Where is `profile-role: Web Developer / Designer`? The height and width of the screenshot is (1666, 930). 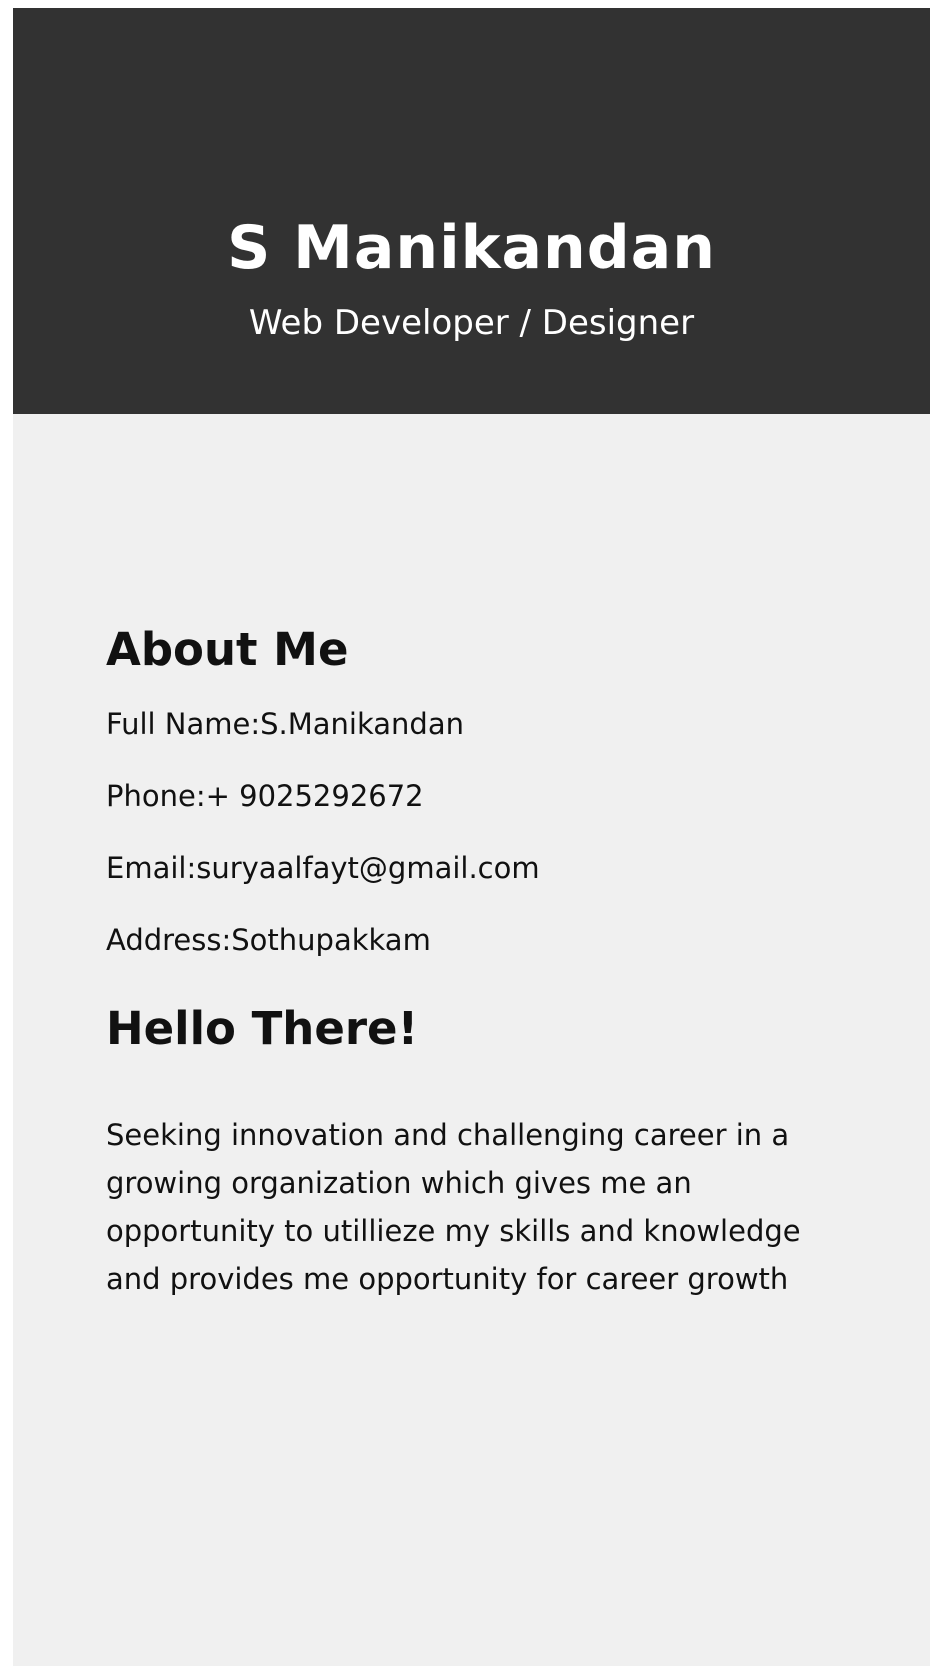 profile-role: Web Developer / Designer is located at coordinates (471, 323).